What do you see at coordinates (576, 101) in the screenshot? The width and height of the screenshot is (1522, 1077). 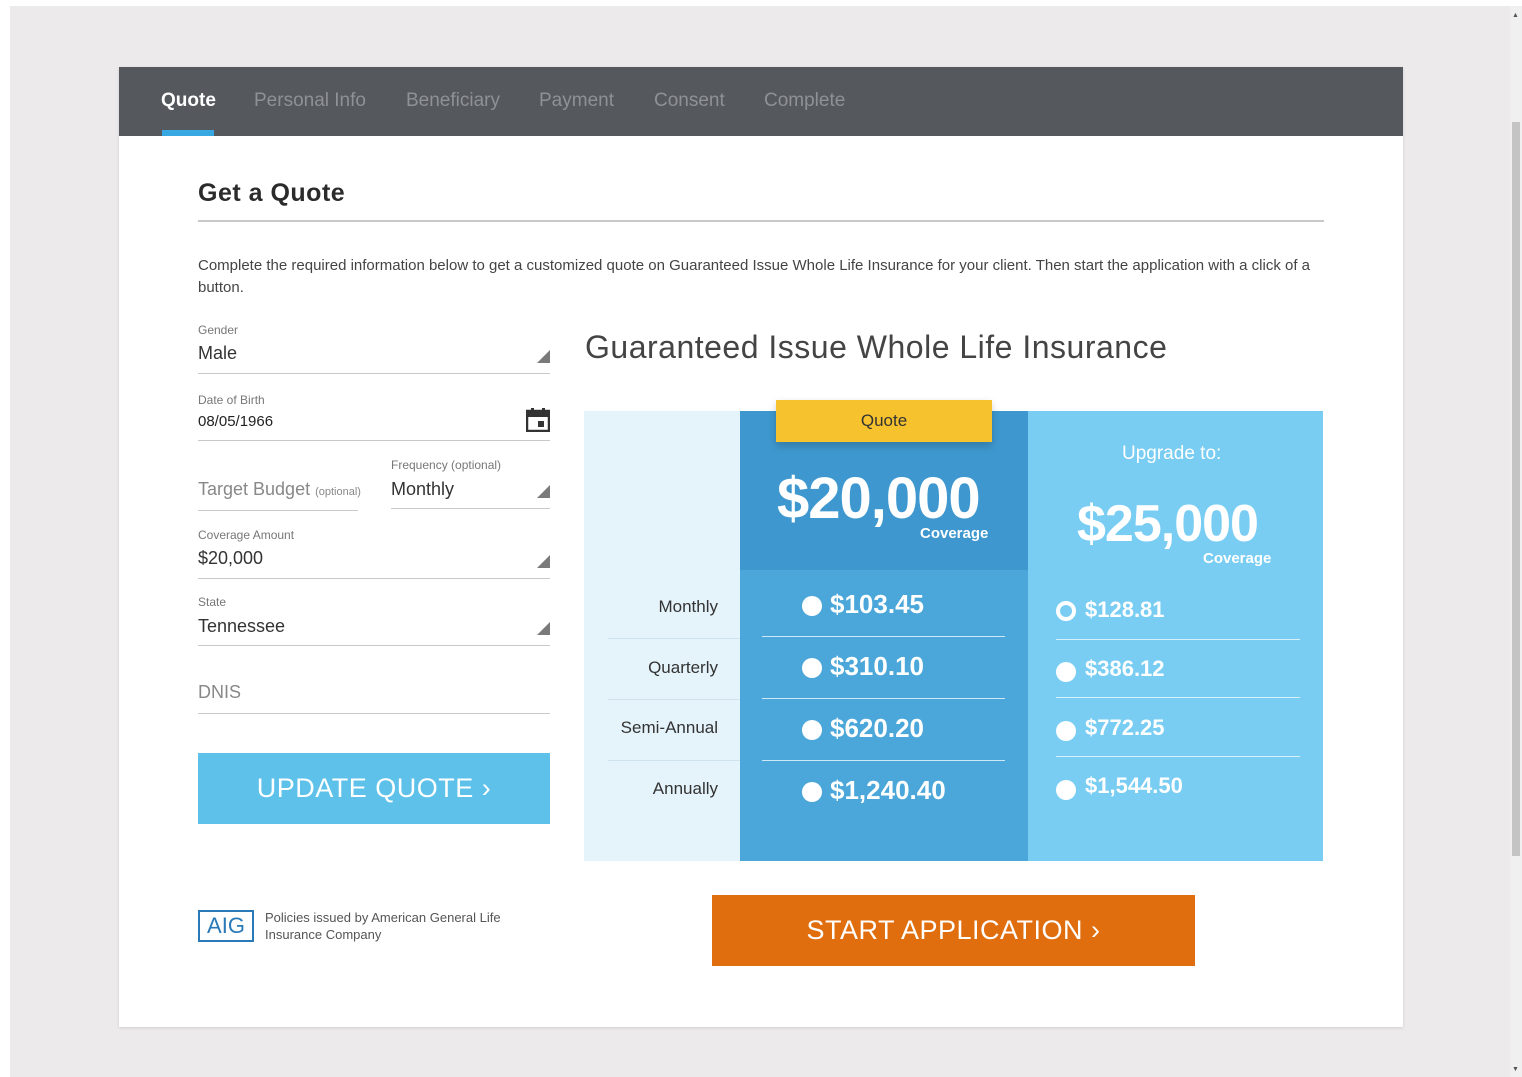 I see `tab-payment: Payment` at bounding box center [576, 101].